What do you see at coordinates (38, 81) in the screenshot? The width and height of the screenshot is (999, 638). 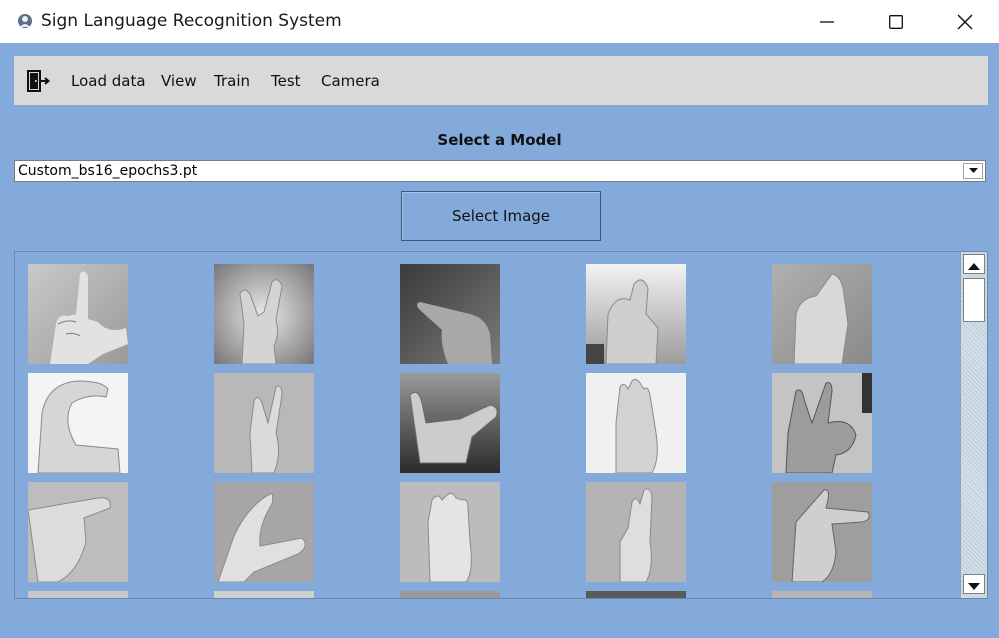 I see `exit-door-icon` at bounding box center [38, 81].